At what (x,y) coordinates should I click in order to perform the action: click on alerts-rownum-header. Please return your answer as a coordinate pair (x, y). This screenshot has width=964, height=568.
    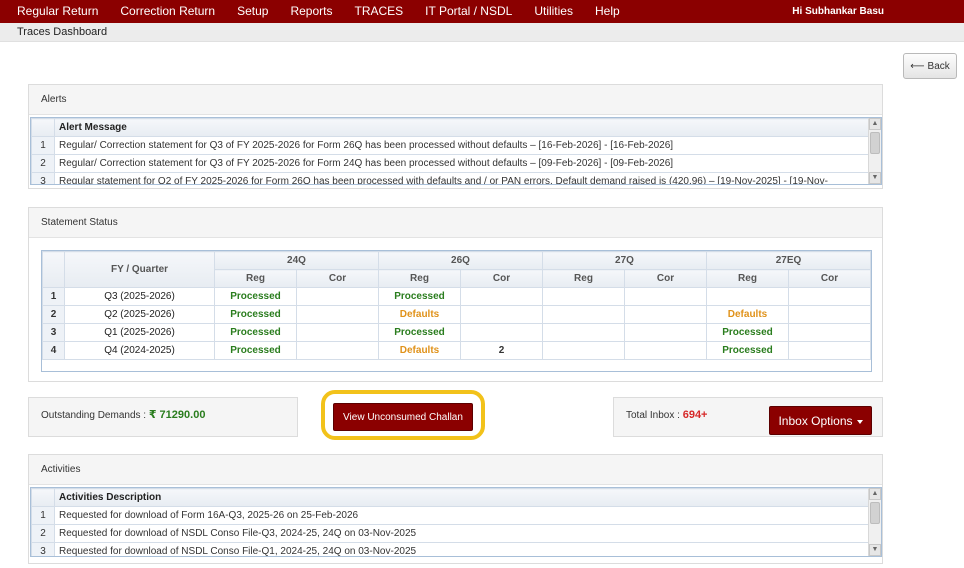
    Looking at the image, I should click on (43, 127).